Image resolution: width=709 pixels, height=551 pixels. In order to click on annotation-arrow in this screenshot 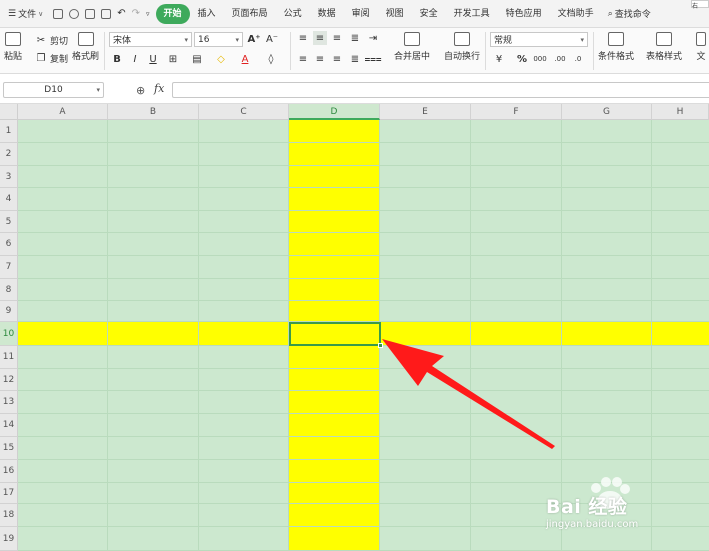, I will do `click(468, 394)`.